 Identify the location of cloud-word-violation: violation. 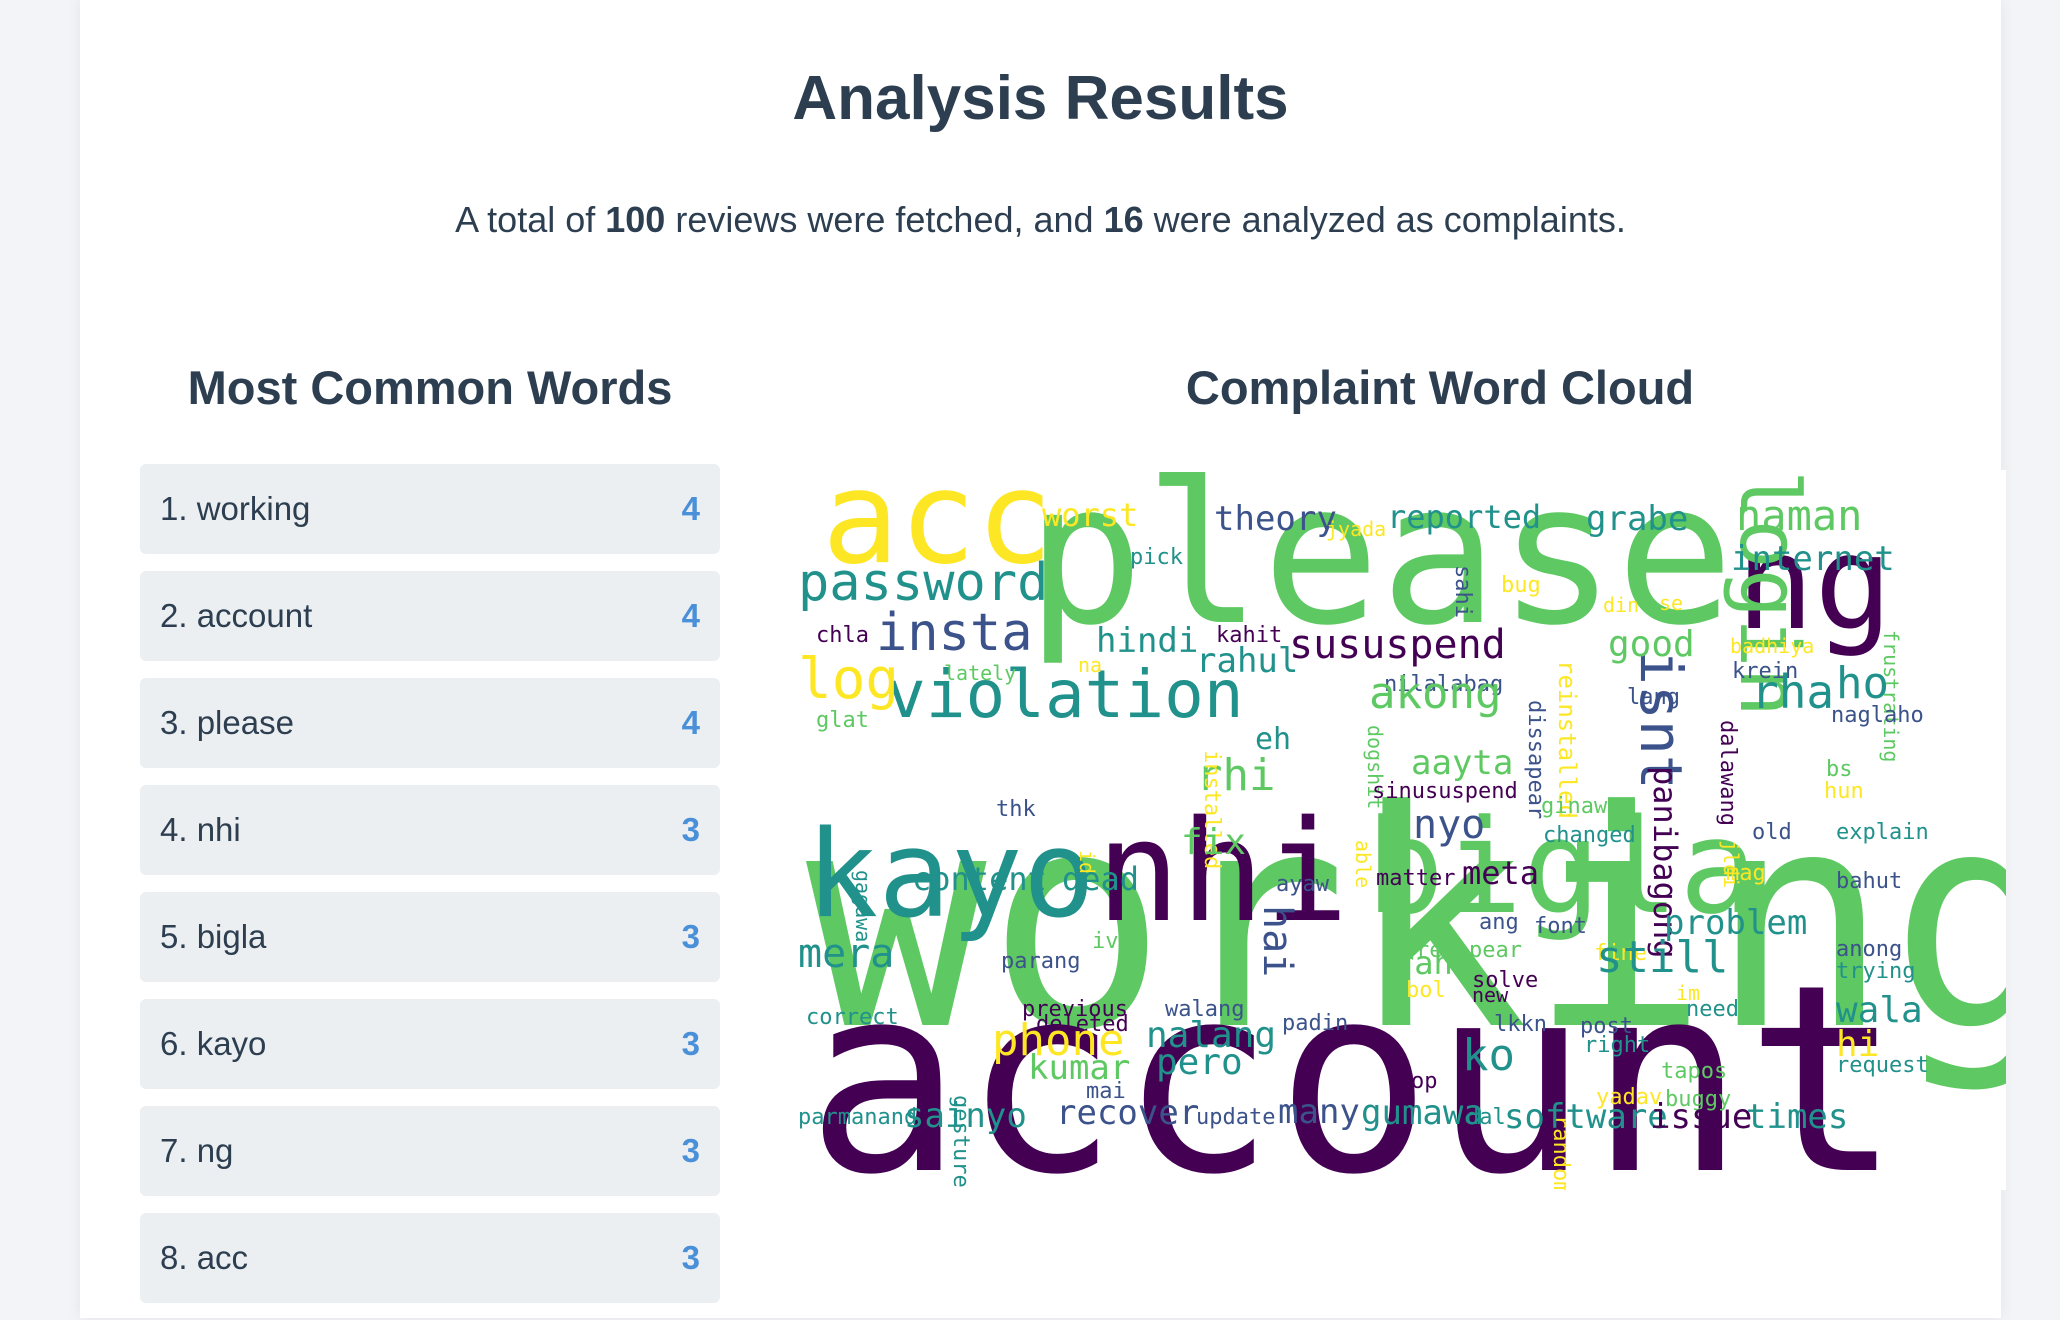
(1065, 694).